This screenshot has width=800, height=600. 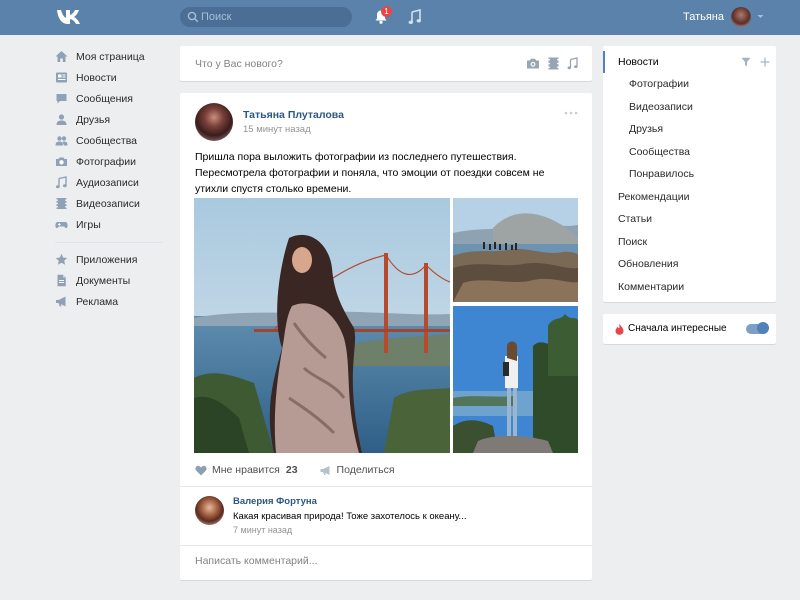 I want to click on right-nav-news: Новости, so click(x=638, y=62).